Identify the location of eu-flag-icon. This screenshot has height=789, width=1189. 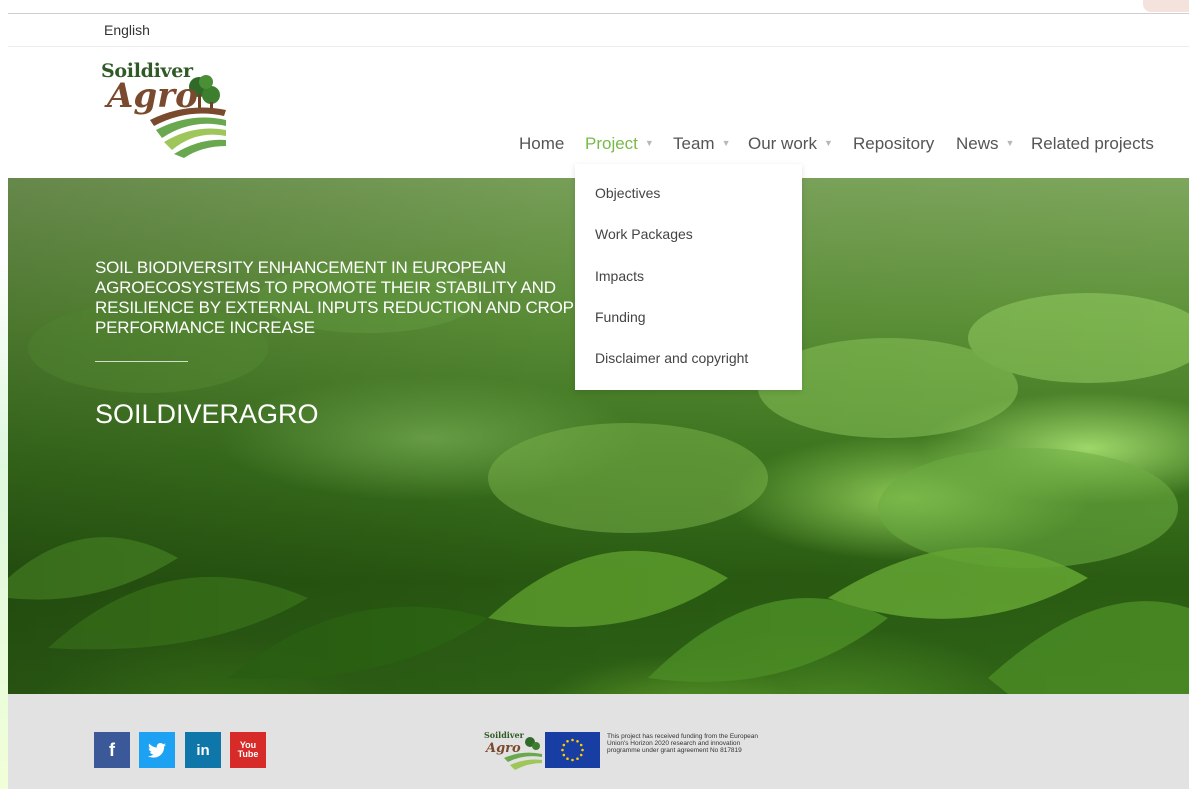
(572, 750).